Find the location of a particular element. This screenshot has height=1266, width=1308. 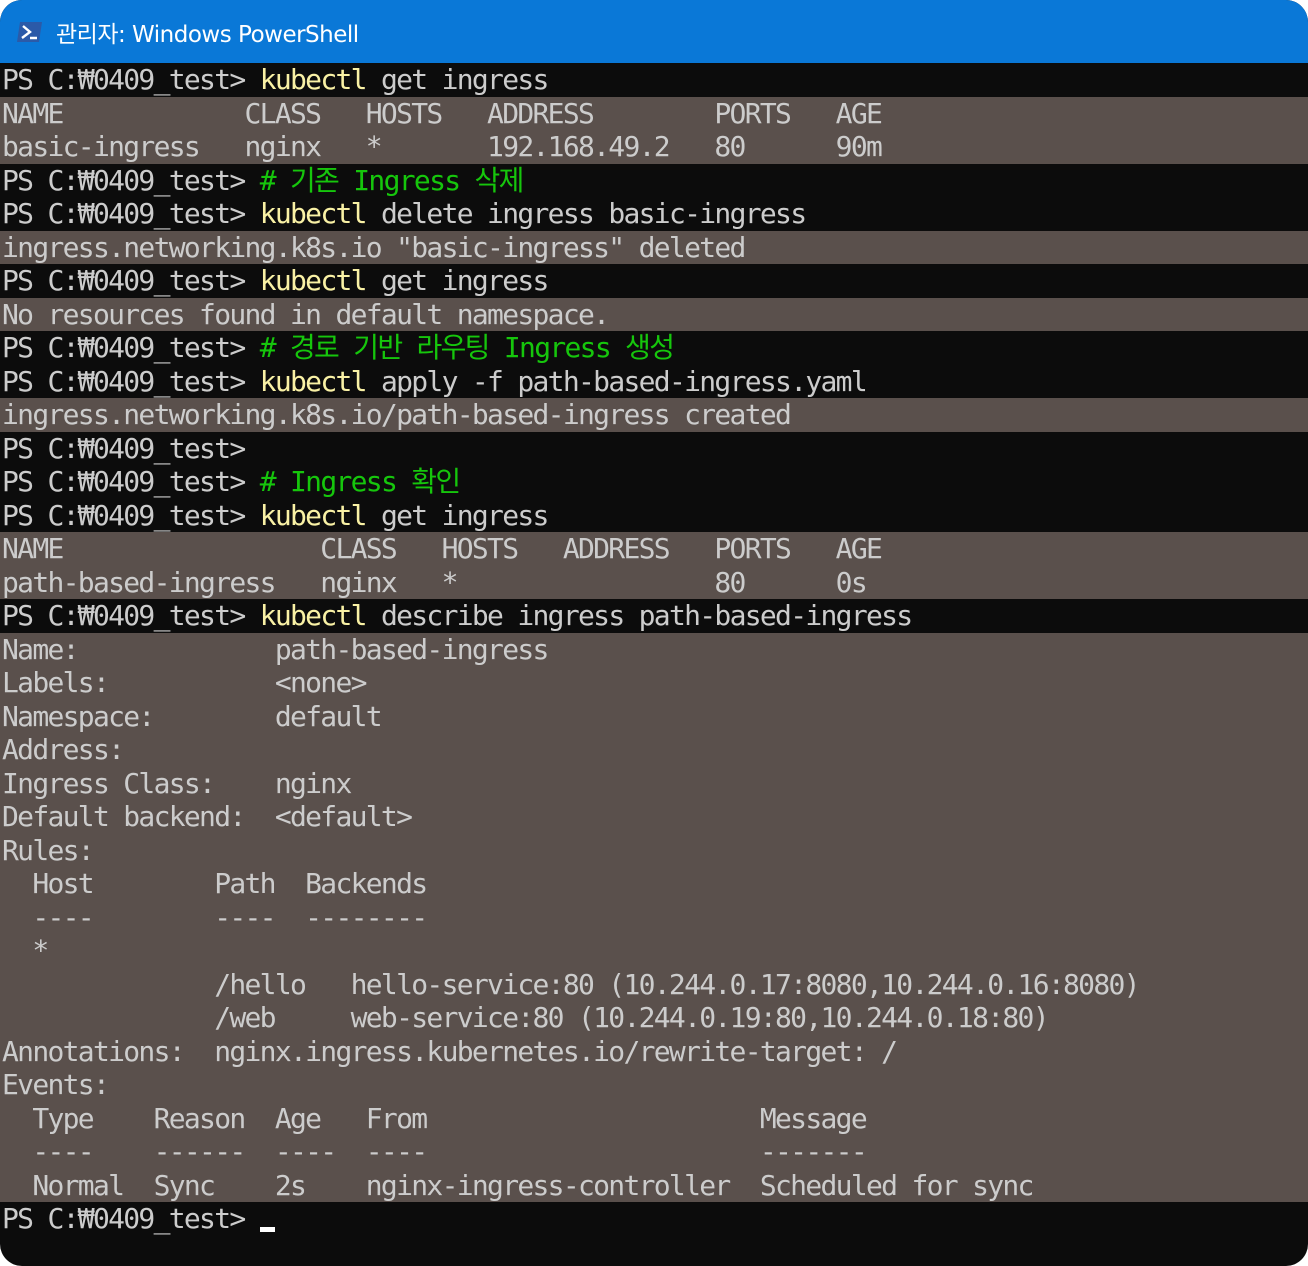

output-line: * is located at coordinates (654, 951).